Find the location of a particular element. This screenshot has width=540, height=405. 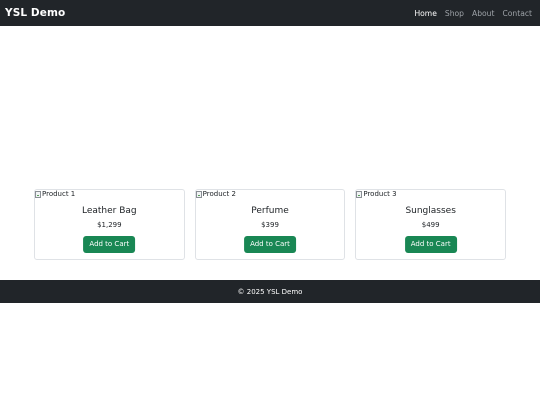

product-card: Product 1 Leather Bag $1,299 Add to Cart is located at coordinates (109, 224).